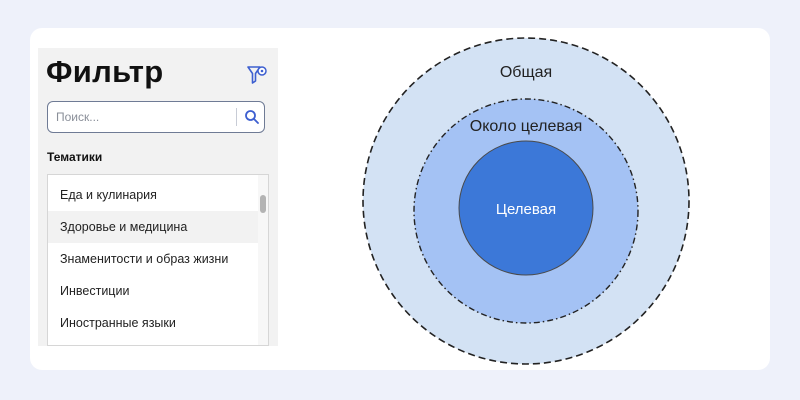 Image resolution: width=800 pixels, height=400 pixels. I want to click on middle-label: Около целевая, so click(526, 126).